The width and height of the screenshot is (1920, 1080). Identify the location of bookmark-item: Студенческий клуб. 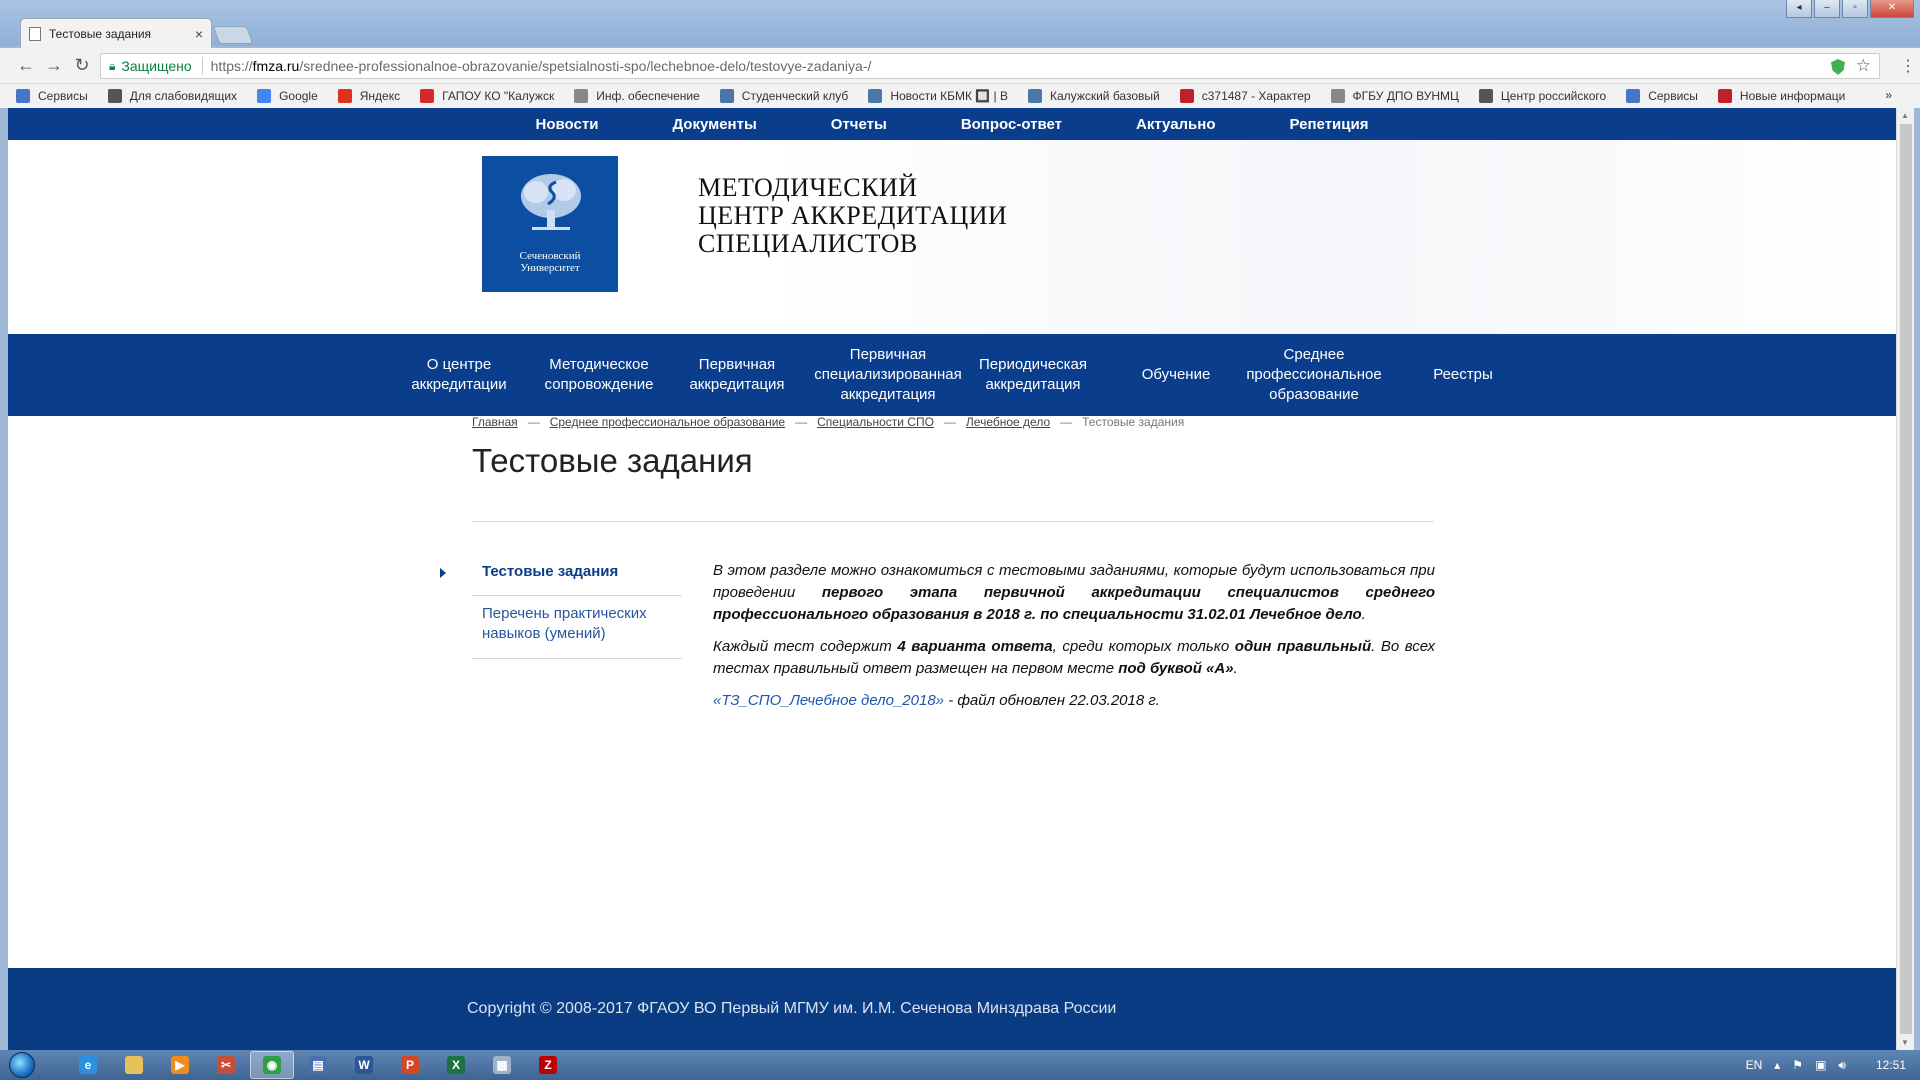
(783, 96).